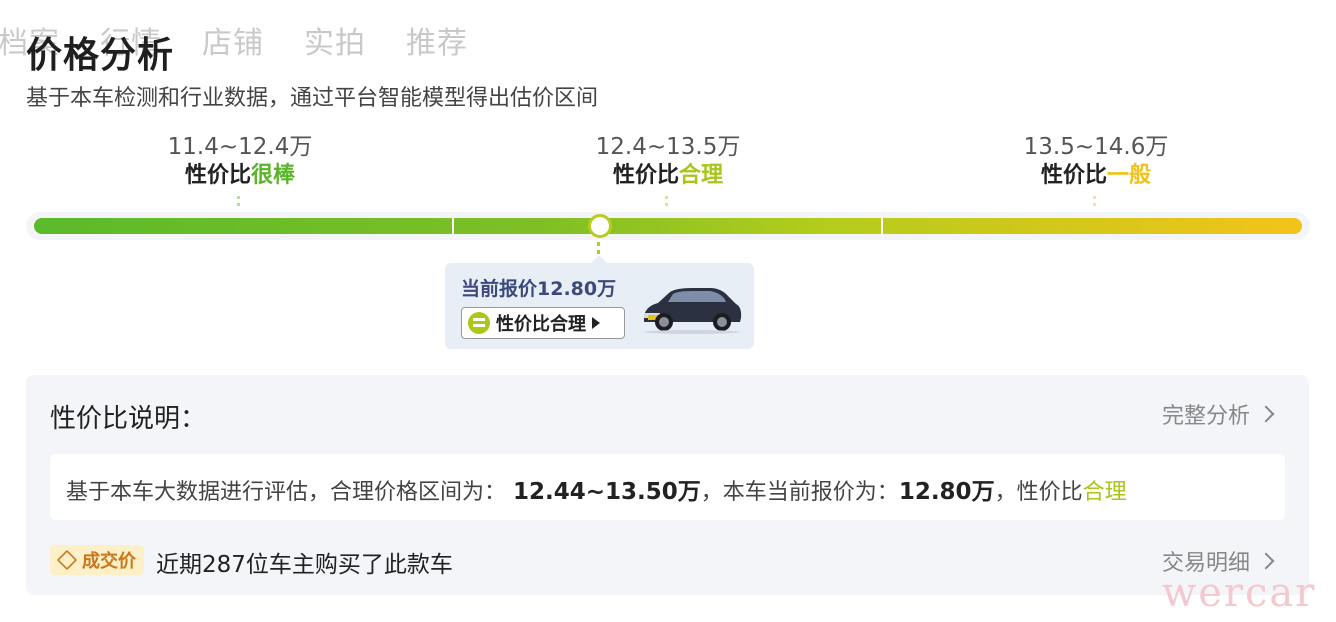 This screenshot has width=1336, height=622. What do you see at coordinates (67, 560) in the screenshot?
I see `tag-icon` at bounding box center [67, 560].